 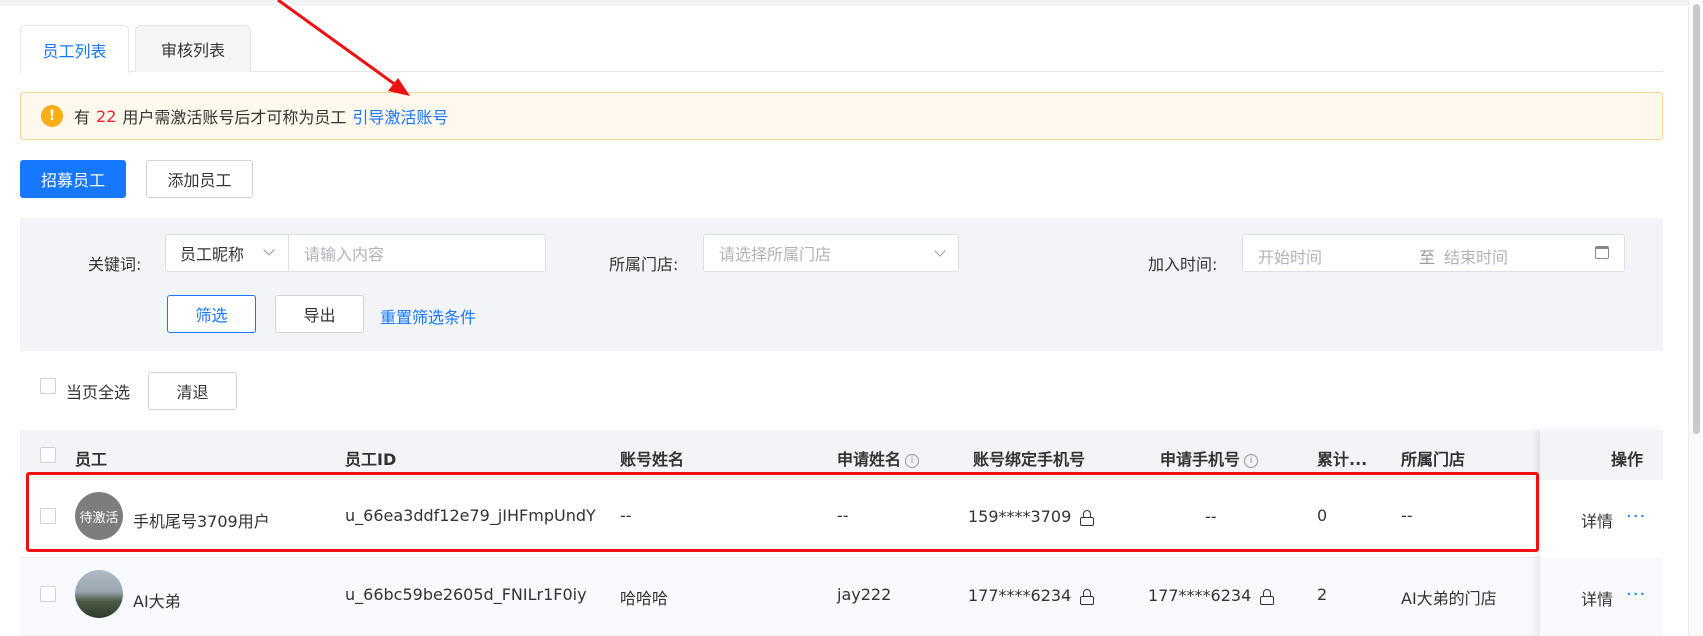 What do you see at coordinates (782, 512) in the screenshot?
I see `highlight-box` at bounding box center [782, 512].